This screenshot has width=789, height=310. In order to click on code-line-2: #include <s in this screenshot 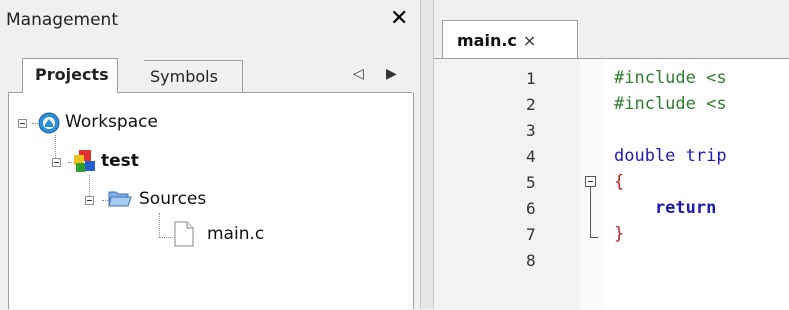, I will do `click(670, 104)`.